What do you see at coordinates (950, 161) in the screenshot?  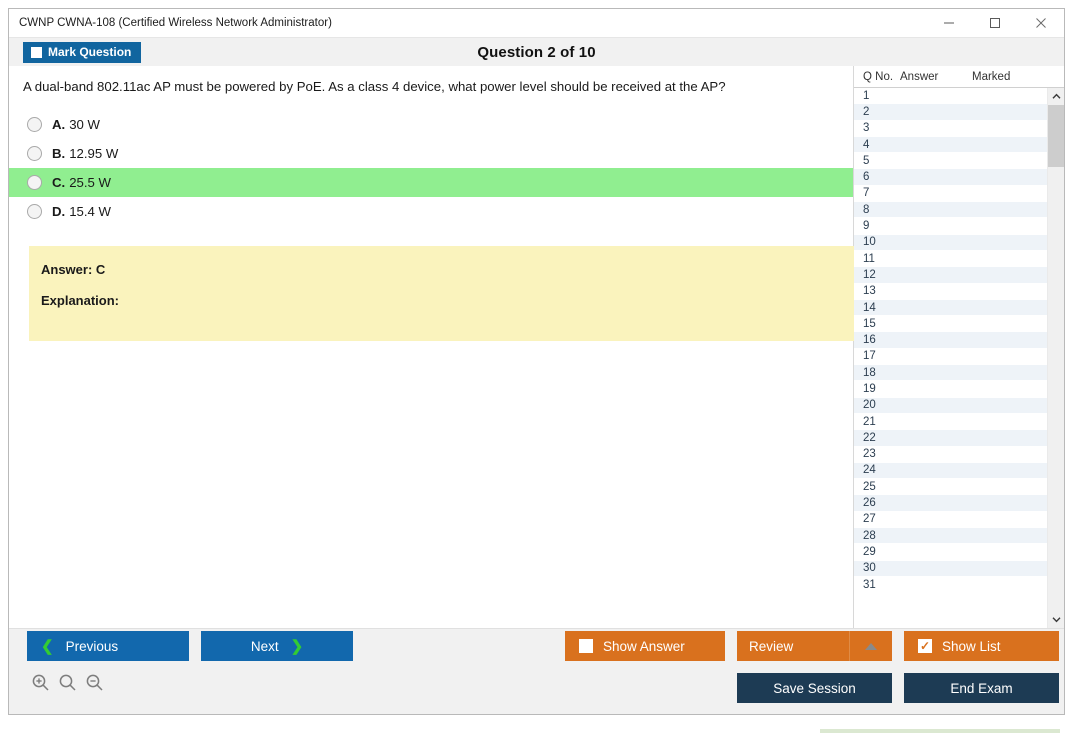 I see `question-list-row: 5` at bounding box center [950, 161].